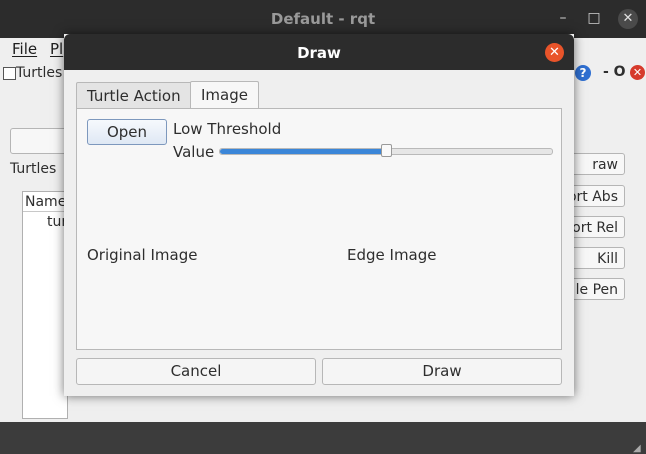 This screenshot has height=454, width=646. I want to click on draw-button: Draw, so click(442, 371).